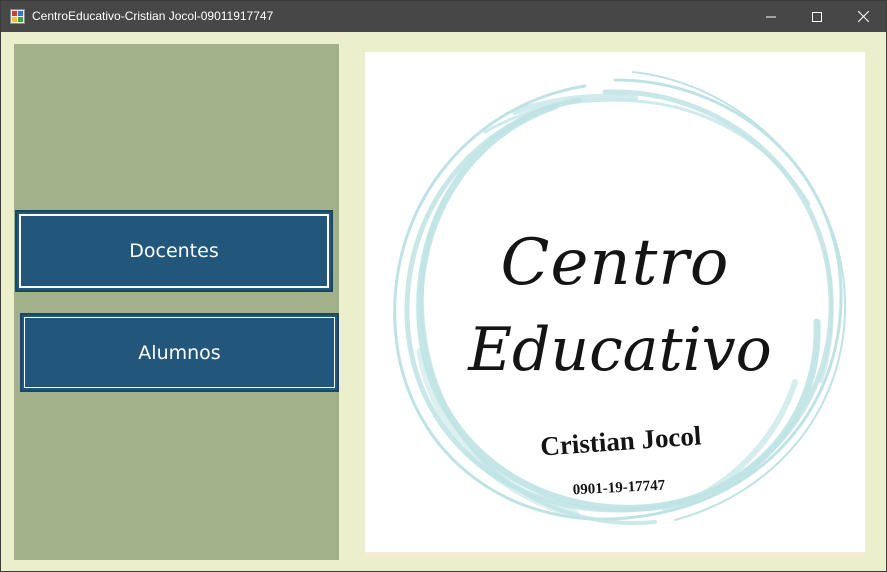 Image resolution: width=887 pixels, height=572 pixels. I want to click on minimize-icon, so click(771, 16).